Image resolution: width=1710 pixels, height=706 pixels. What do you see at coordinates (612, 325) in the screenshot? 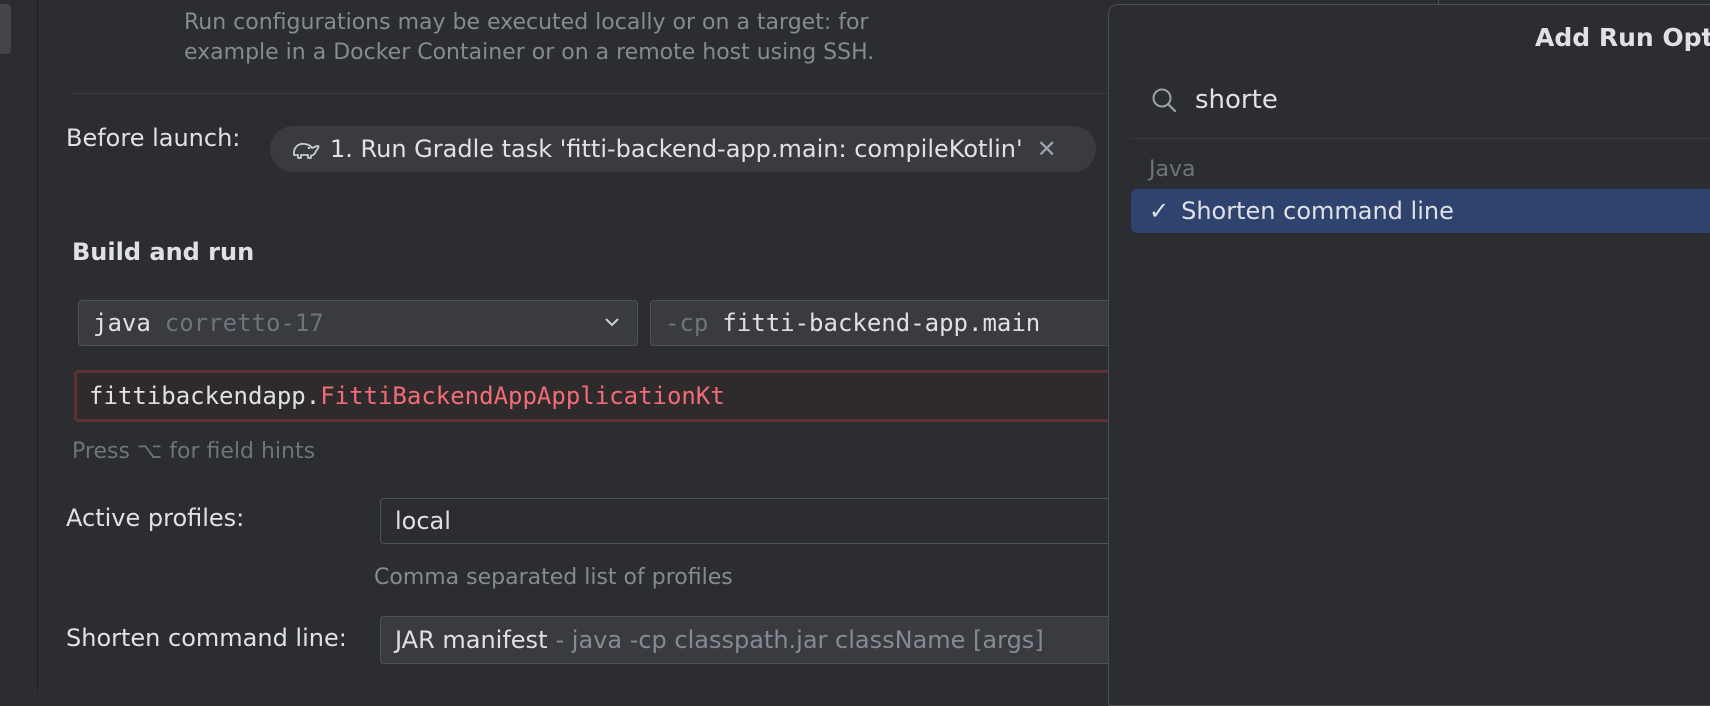
I see `chevron-down-icon` at bounding box center [612, 325].